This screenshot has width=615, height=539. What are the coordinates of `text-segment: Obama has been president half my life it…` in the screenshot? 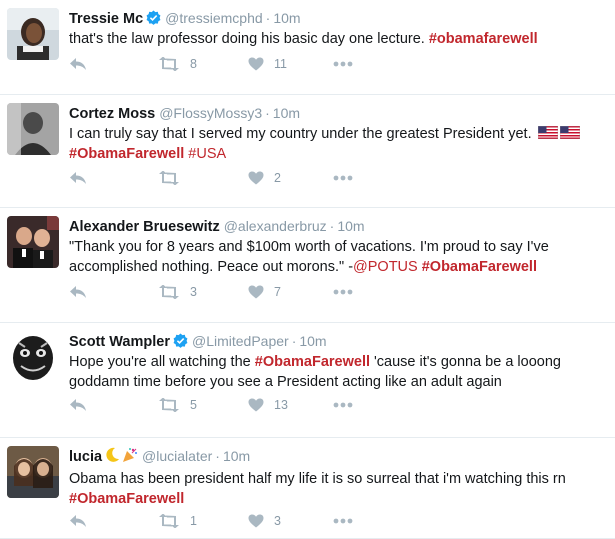 It's located at (317, 479).